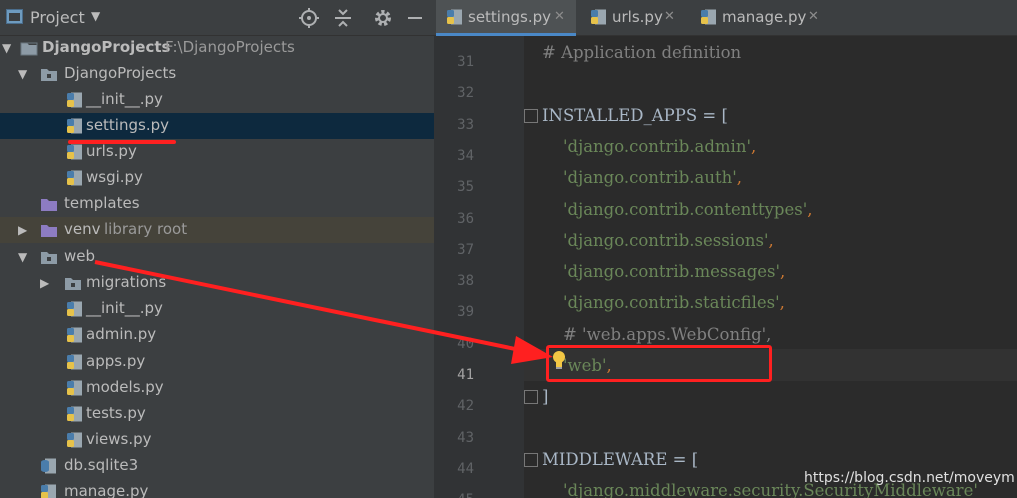 The height and width of the screenshot is (498, 1017). Describe the element at coordinates (509, 17) in the screenshot. I see `tab-label: settings.py` at that location.